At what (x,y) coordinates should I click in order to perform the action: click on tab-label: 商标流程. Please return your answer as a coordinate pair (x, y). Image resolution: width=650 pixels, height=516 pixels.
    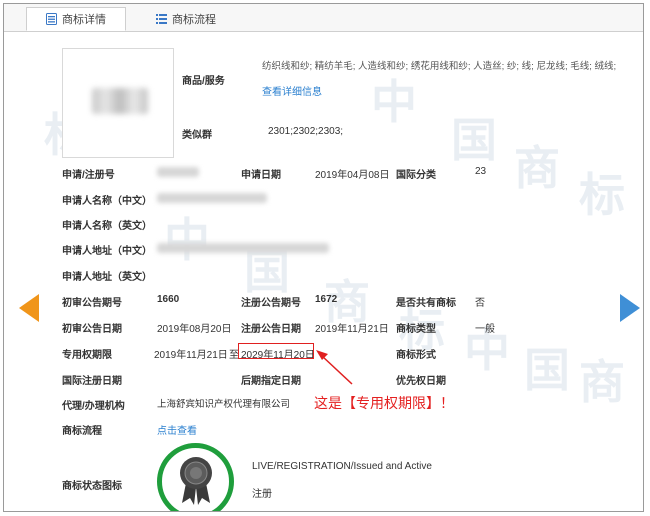
    Looking at the image, I should click on (194, 20).